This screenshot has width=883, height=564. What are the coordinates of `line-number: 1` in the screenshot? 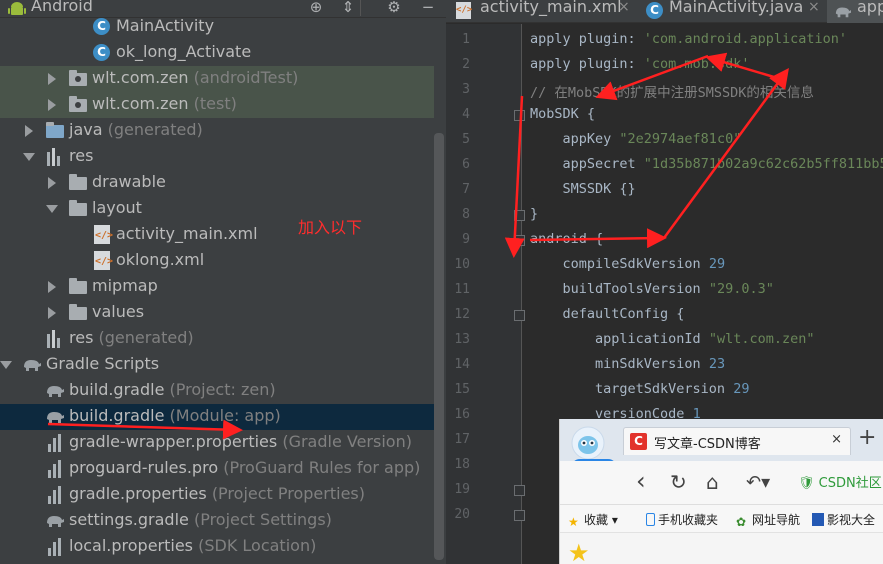 It's located at (466, 39).